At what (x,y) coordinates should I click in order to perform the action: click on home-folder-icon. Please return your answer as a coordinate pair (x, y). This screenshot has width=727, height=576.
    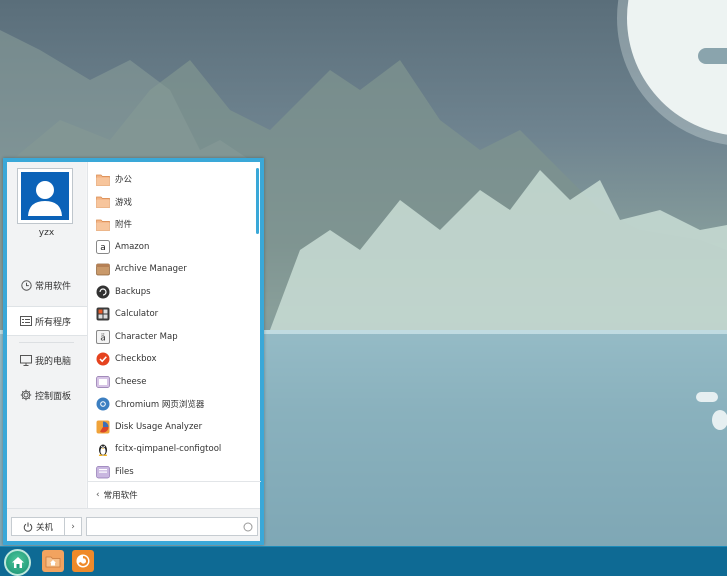
    Looking at the image, I should click on (53, 561).